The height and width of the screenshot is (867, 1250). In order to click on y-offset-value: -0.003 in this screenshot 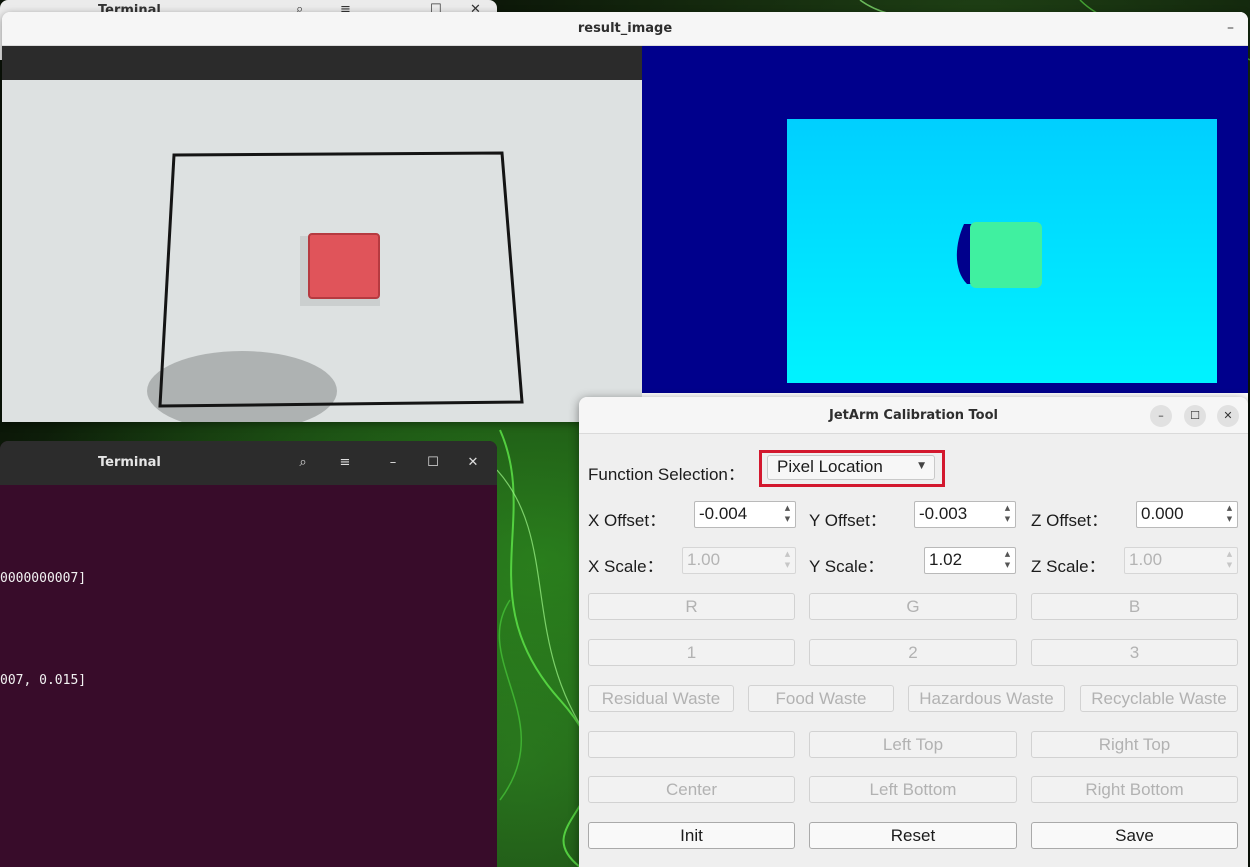, I will do `click(943, 513)`.